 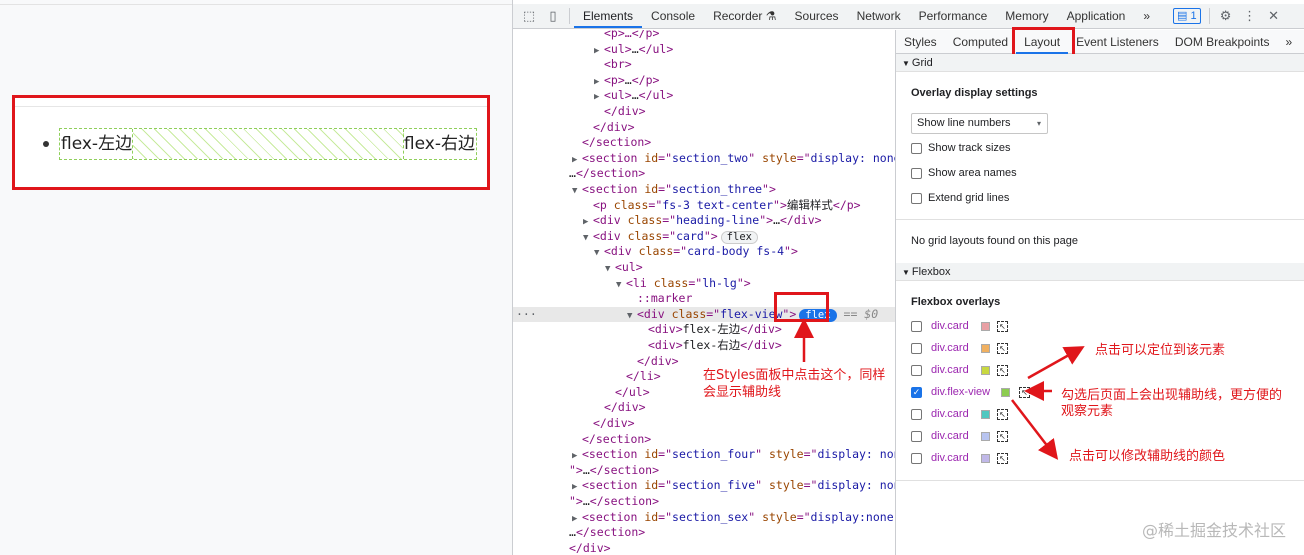 What do you see at coordinates (1213, 530) in the screenshot?
I see `watermark: @稀土掘金技术社区` at bounding box center [1213, 530].